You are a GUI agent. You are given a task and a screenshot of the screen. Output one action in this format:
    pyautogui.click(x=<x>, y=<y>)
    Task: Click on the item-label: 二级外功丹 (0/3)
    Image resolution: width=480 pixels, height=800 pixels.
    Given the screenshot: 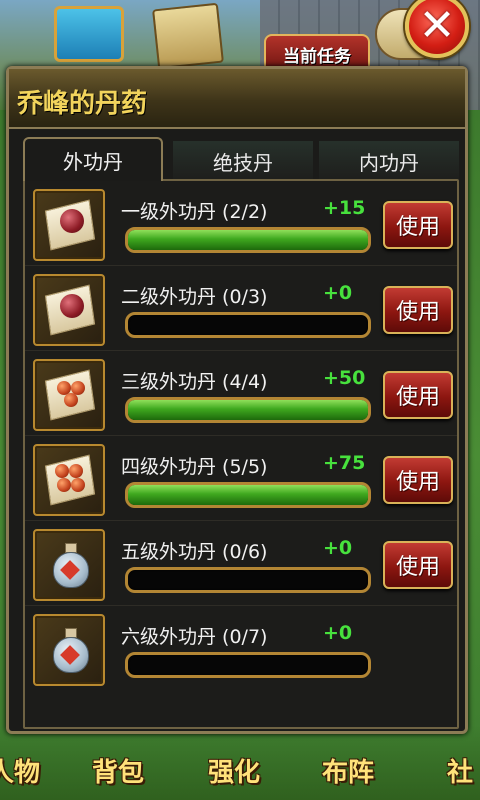 What is the action you would take?
    pyautogui.click(x=194, y=297)
    